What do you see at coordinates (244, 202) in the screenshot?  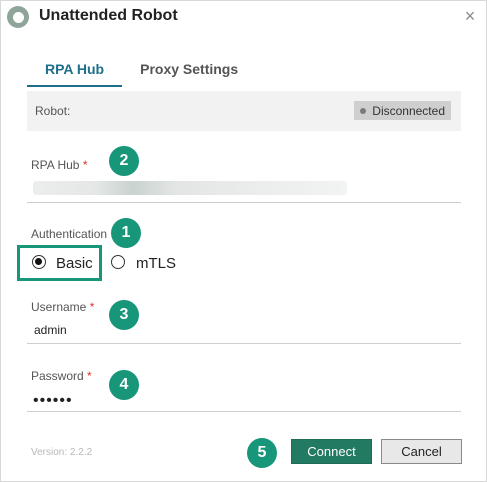 I see `rpa-hub-underline` at bounding box center [244, 202].